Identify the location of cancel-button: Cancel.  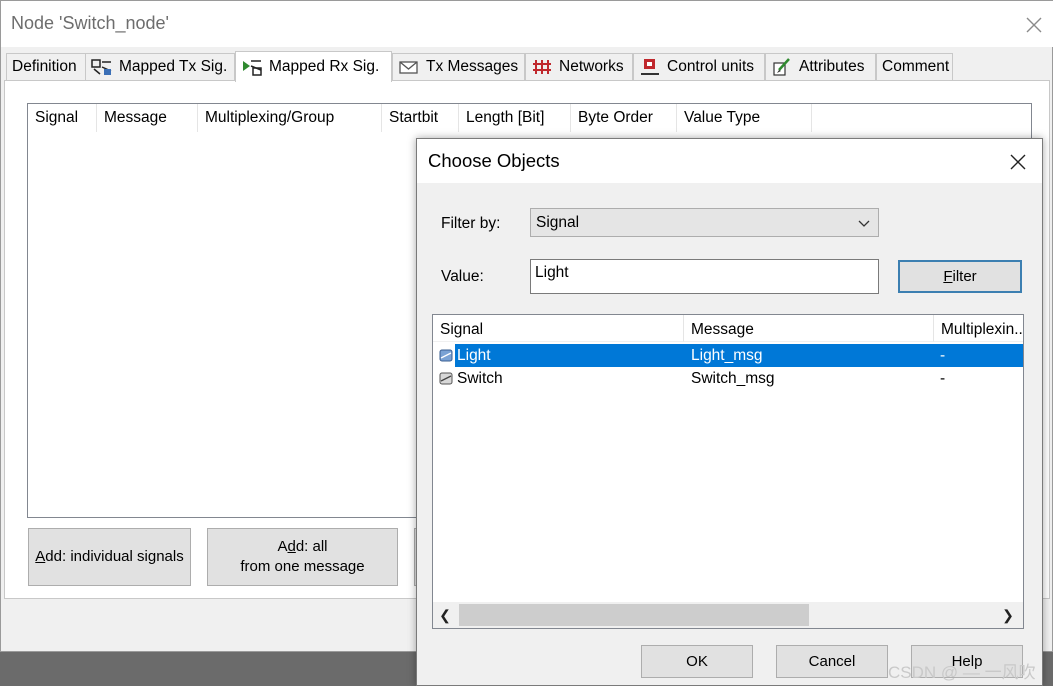
(832, 661).